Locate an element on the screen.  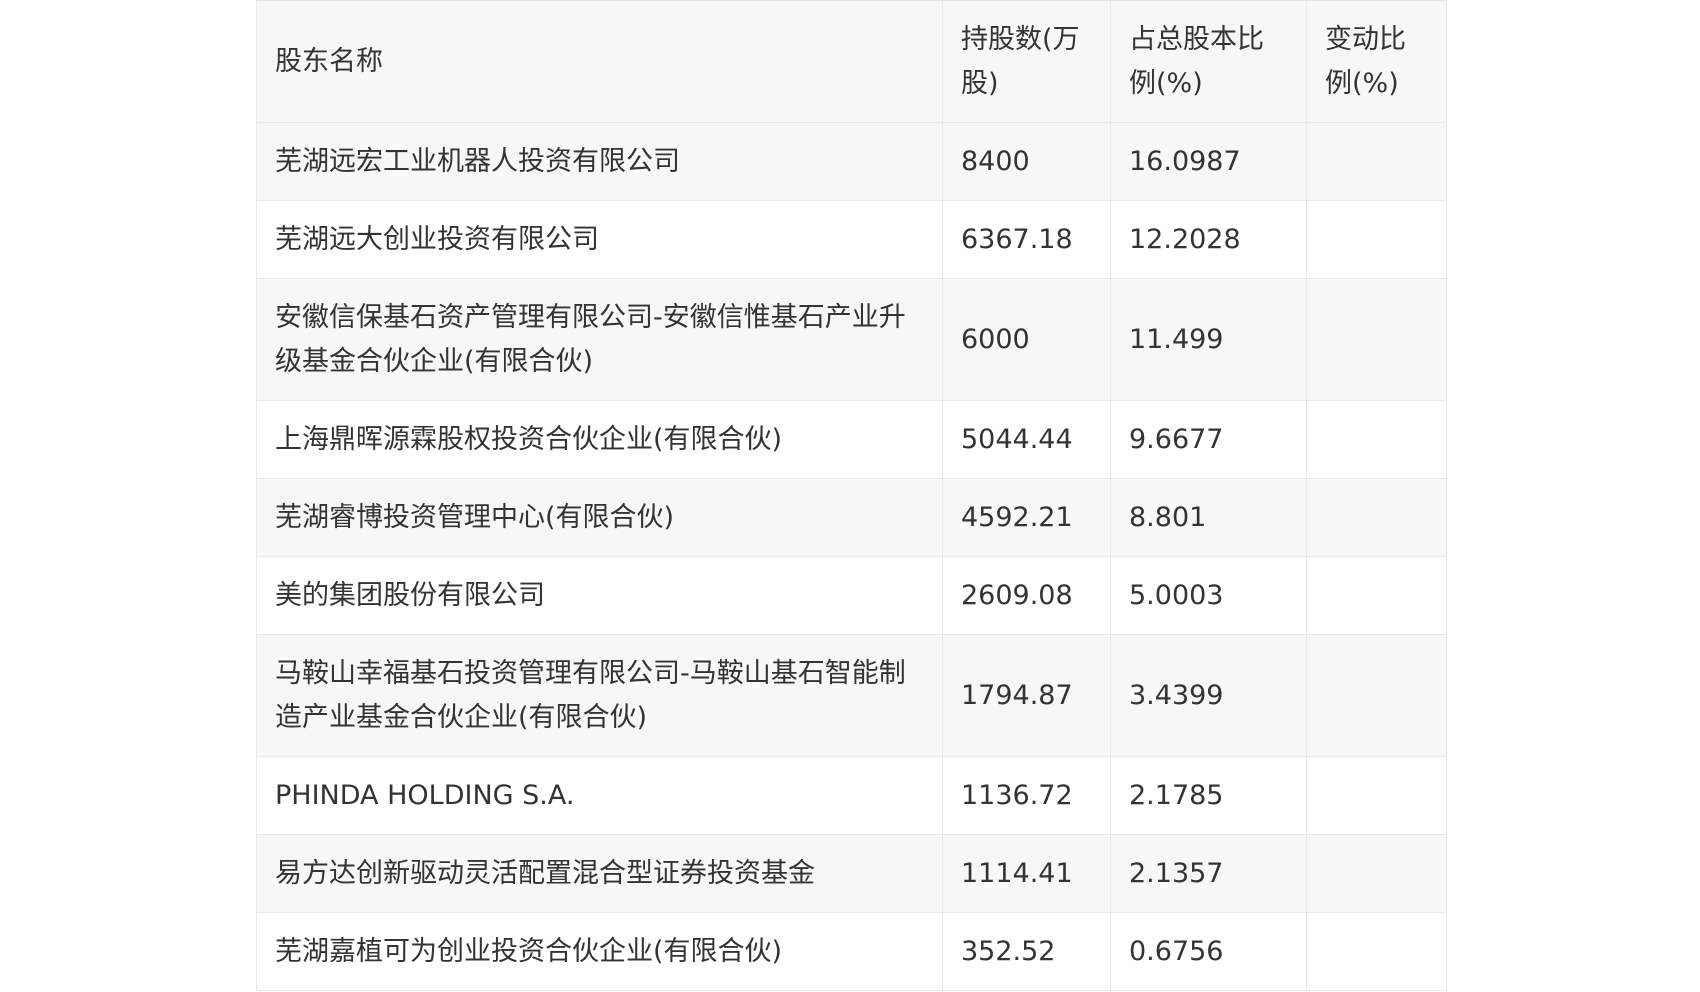
cell-shares: 2609.08 is located at coordinates (1026, 595).